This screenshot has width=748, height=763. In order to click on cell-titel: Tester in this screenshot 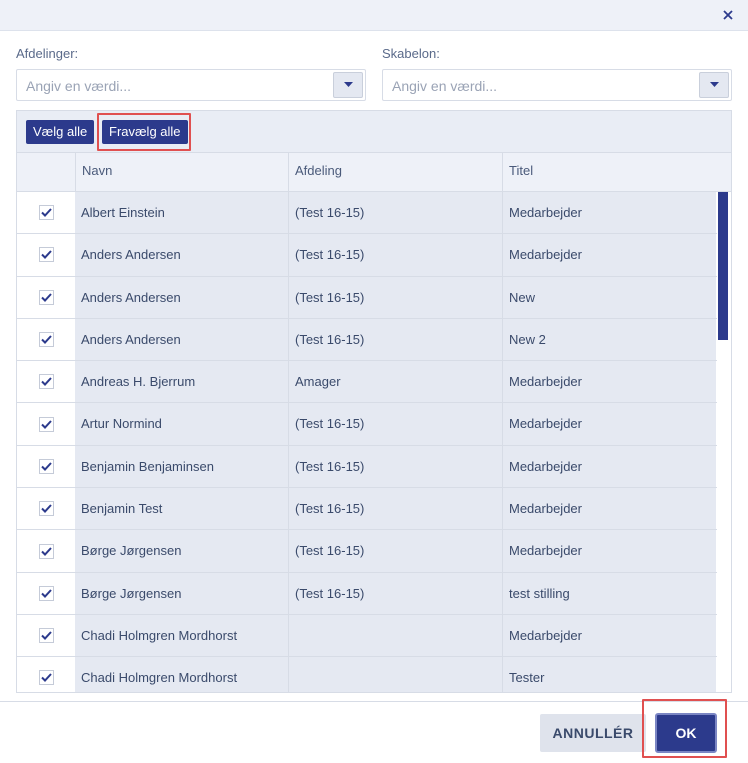, I will do `click(609, 674)`.